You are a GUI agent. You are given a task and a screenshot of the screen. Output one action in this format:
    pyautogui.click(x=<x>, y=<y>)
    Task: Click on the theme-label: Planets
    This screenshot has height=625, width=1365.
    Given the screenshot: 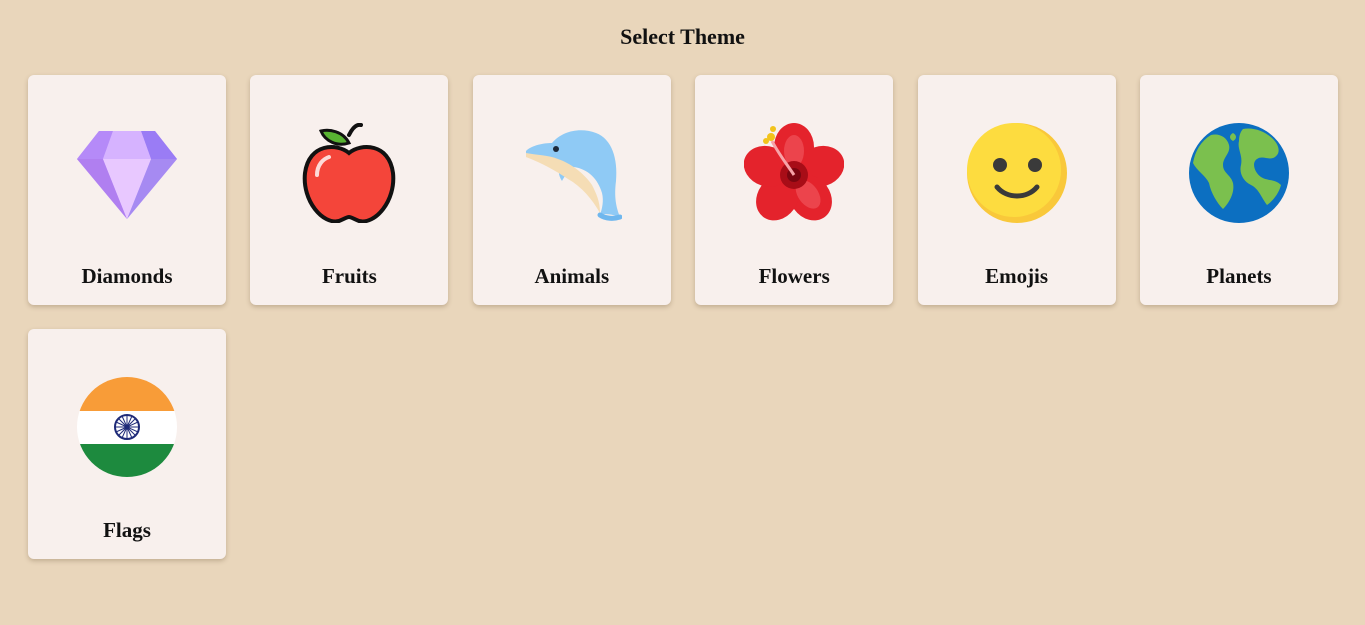 What is the action you would take?
    pyautogui.click(x=1239, y=276)
    